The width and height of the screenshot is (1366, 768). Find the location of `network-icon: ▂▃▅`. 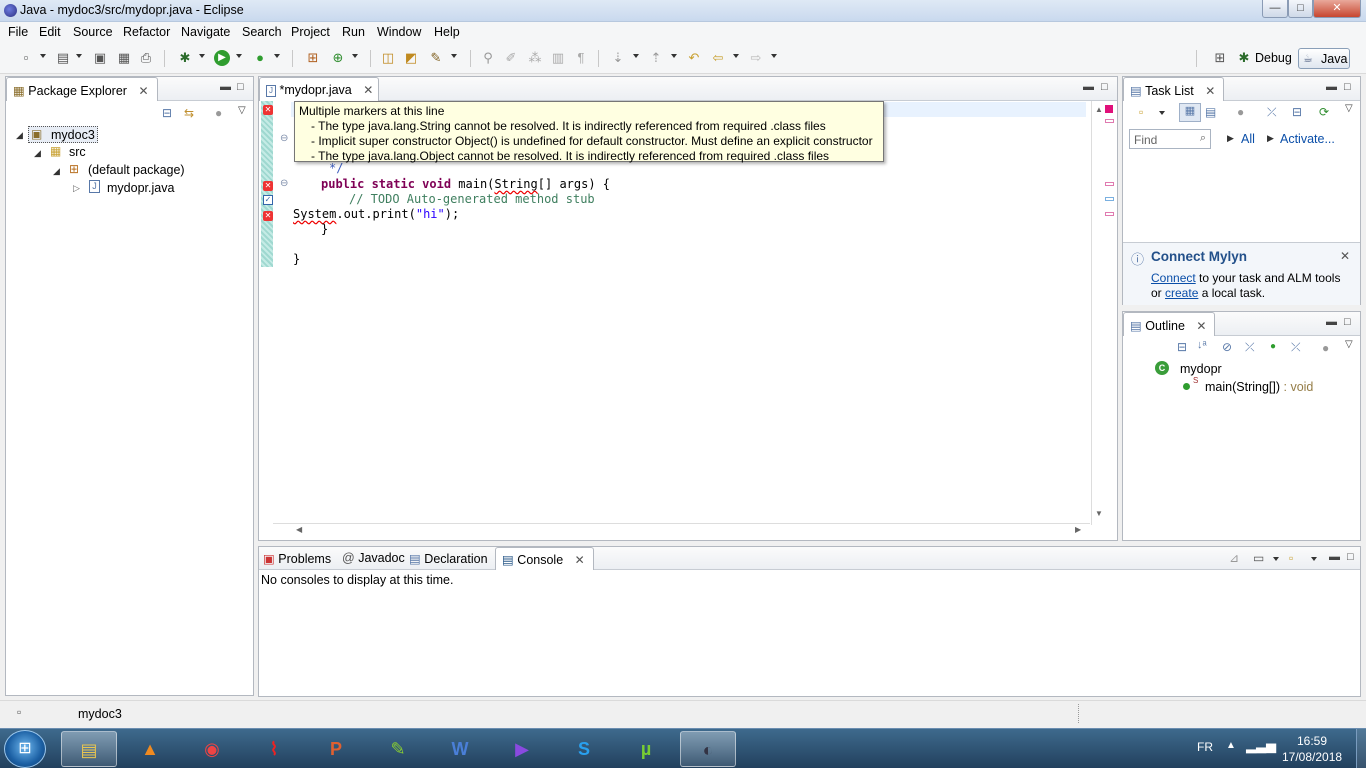

network-icon: ▂▃▅ is located at coordinates (1261, 746).